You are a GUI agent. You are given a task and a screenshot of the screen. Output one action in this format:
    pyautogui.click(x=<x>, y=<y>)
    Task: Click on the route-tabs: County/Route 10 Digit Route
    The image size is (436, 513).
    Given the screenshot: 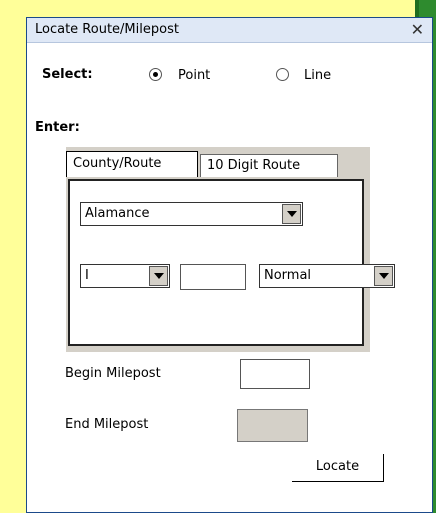 What is the action you would take?
    pyautogui.click(x=218, y=162)
    